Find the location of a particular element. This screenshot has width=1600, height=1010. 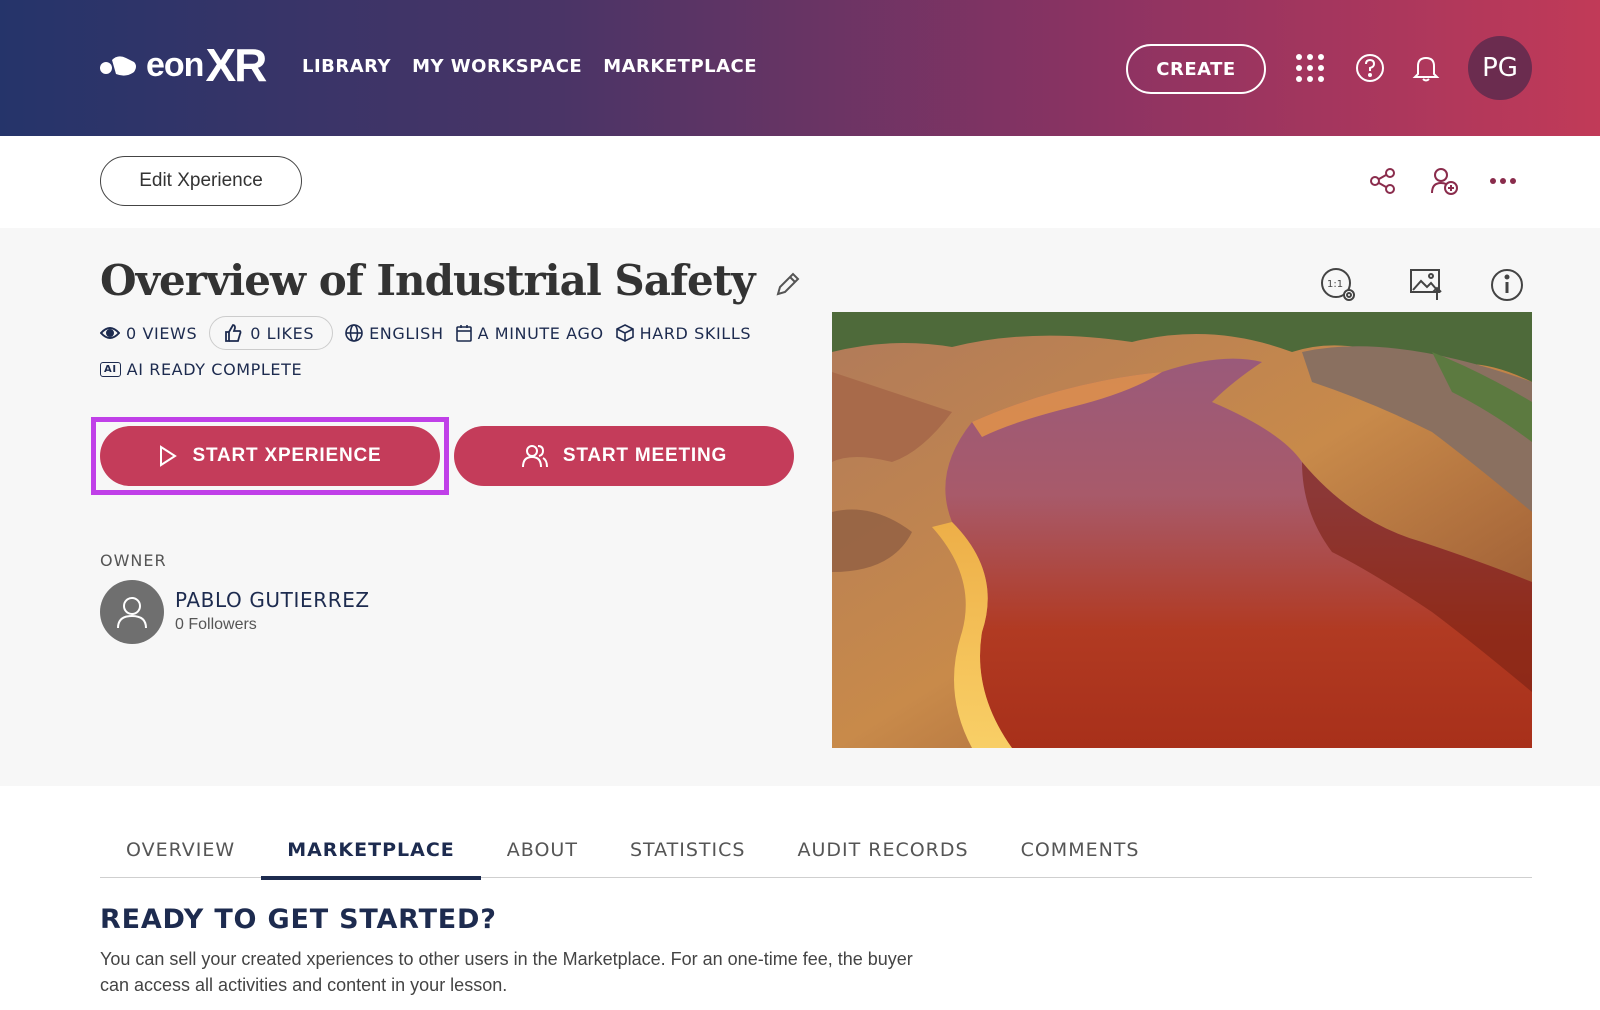

tab-about: ABOUT is located at coordinates (542, 850).